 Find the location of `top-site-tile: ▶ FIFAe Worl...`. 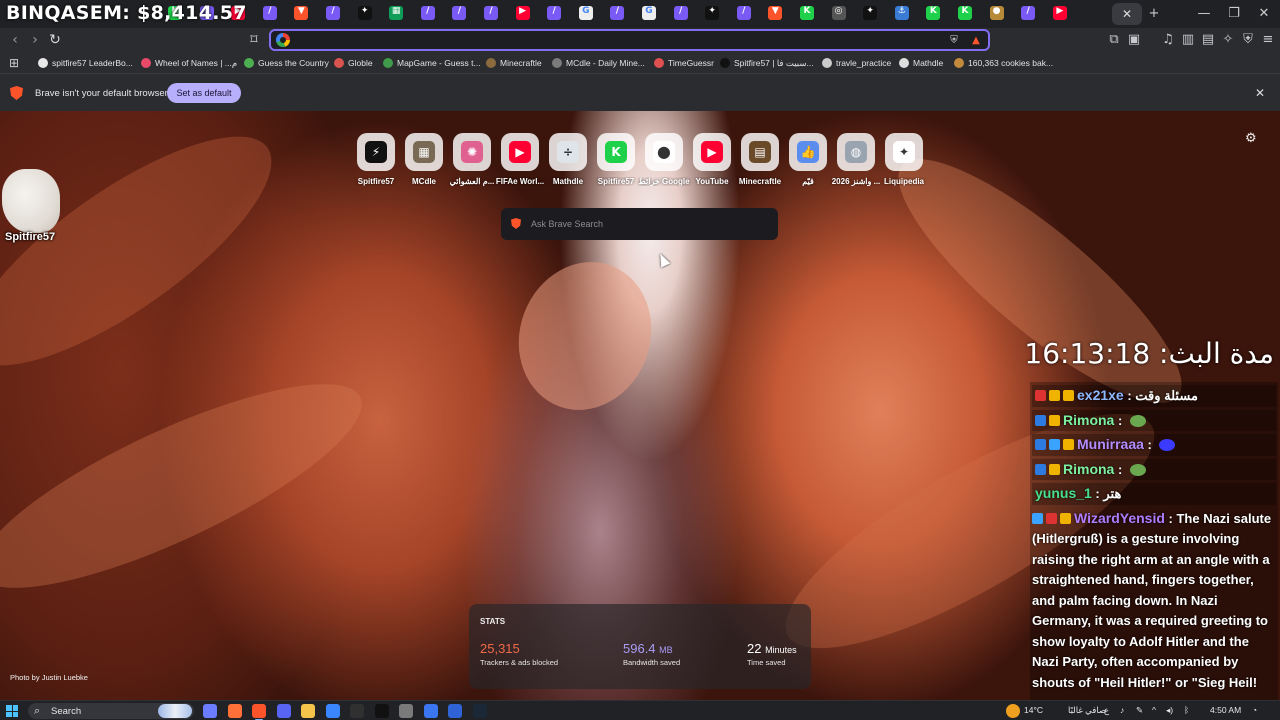

top-site-tile: ▶ FIFAe Worl... is located at coordinates (520, 159).